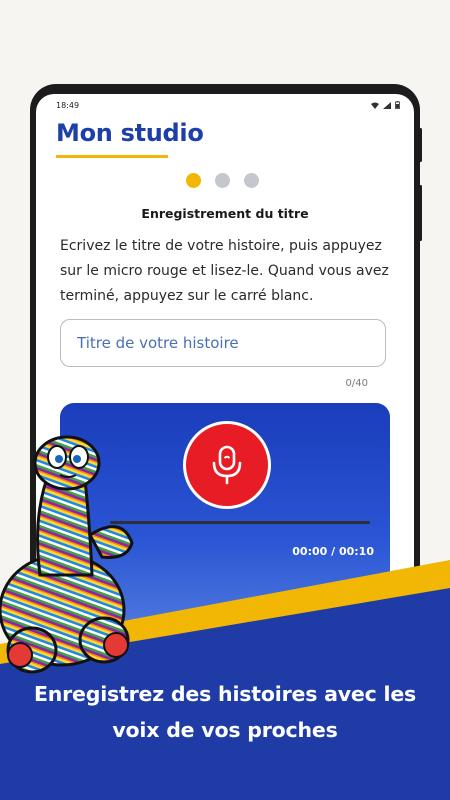 The width and height of the screenshot is (450, 800). What do you see at coordinates (375, 105) in the screenshot?
I see `wifi-icon` at bounding box center [375, 105].